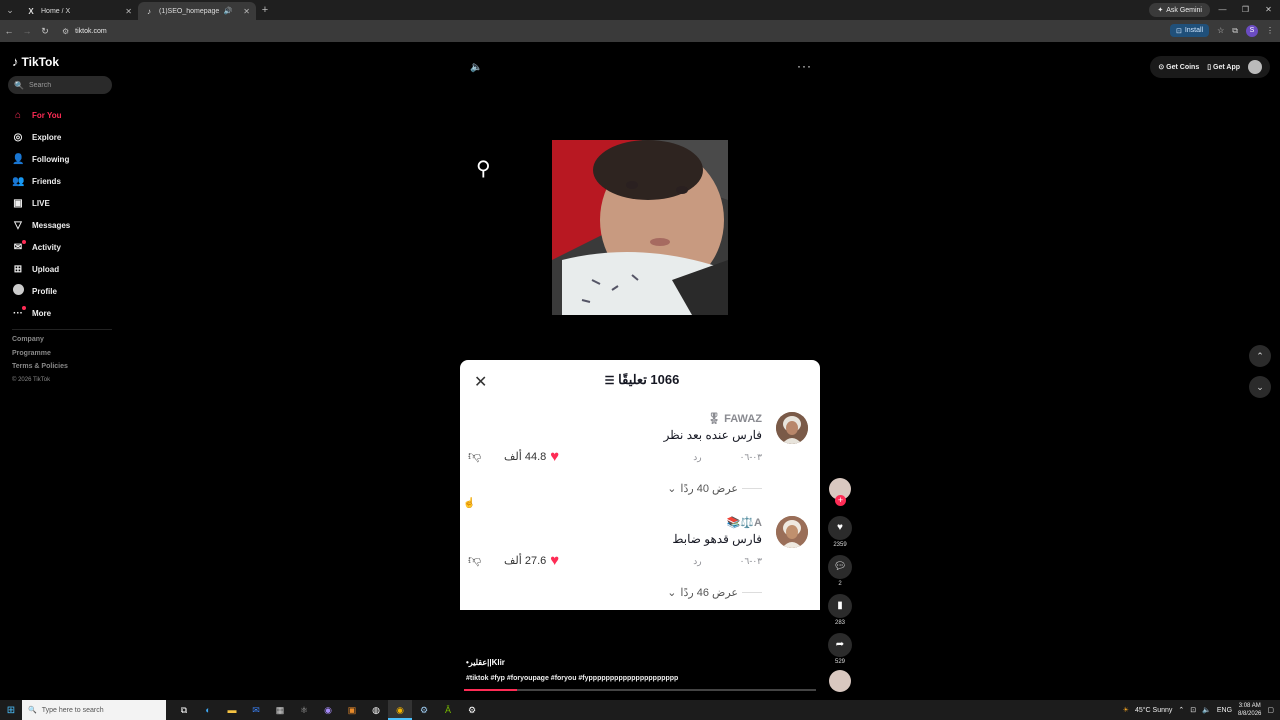  Describe the element at coordinates (265, 10) in the screenshot. I see `new-tab-button: +` at that location.